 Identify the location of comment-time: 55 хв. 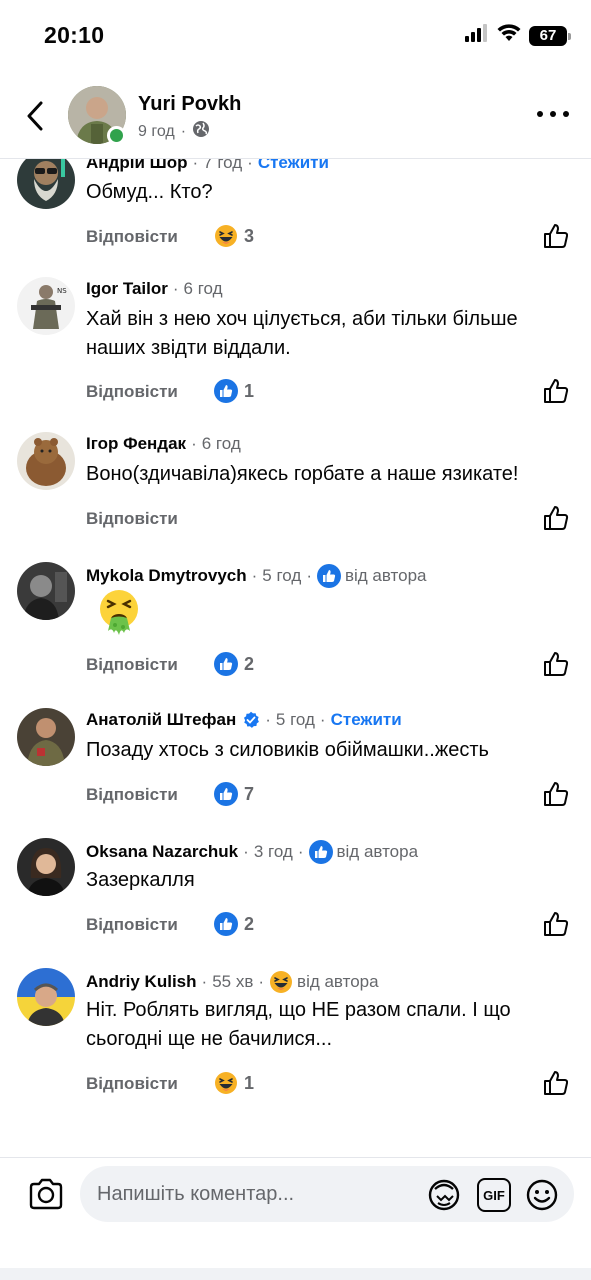
(232, 982).